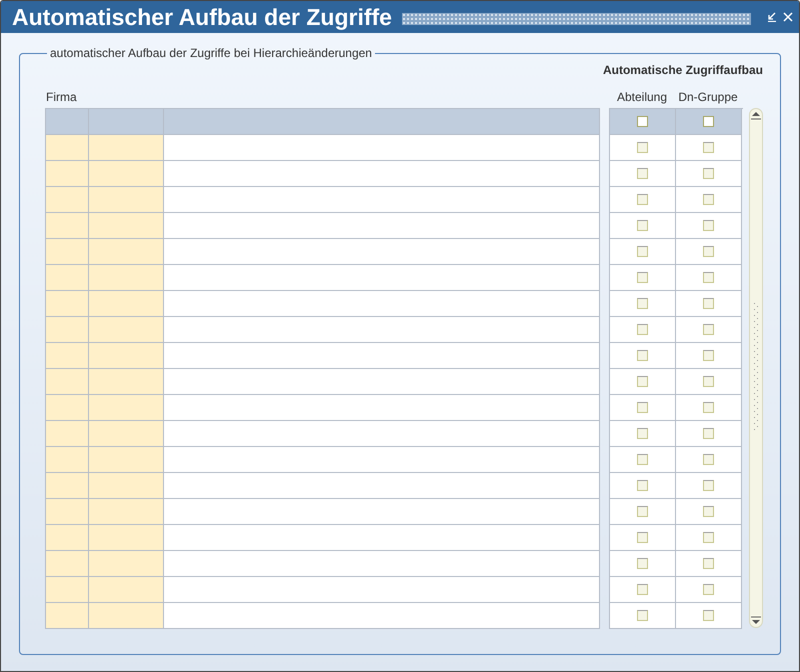  What do you see at coordinates (756, 621) in the screenshot?
I see `scroll-down-icon` at bounding box center [756, 621].